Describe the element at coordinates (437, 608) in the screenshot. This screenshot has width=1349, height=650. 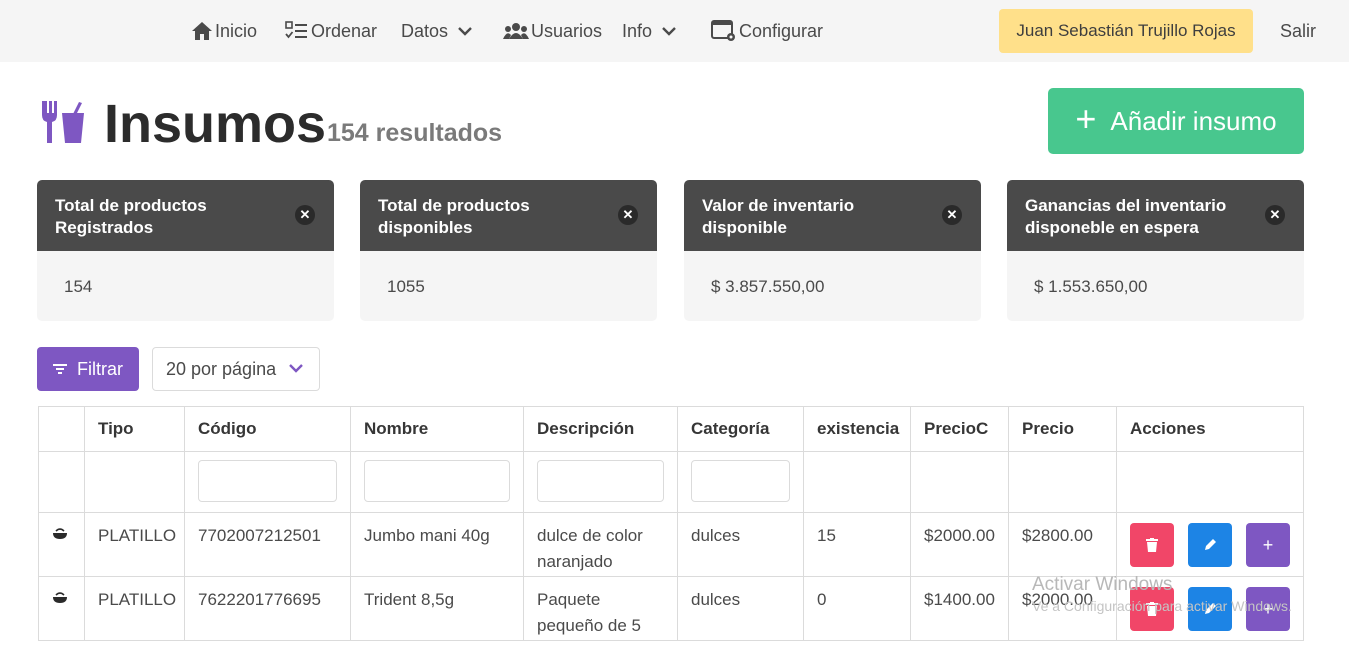
I see `cell-nombre: Trident 8,5g` at that location.